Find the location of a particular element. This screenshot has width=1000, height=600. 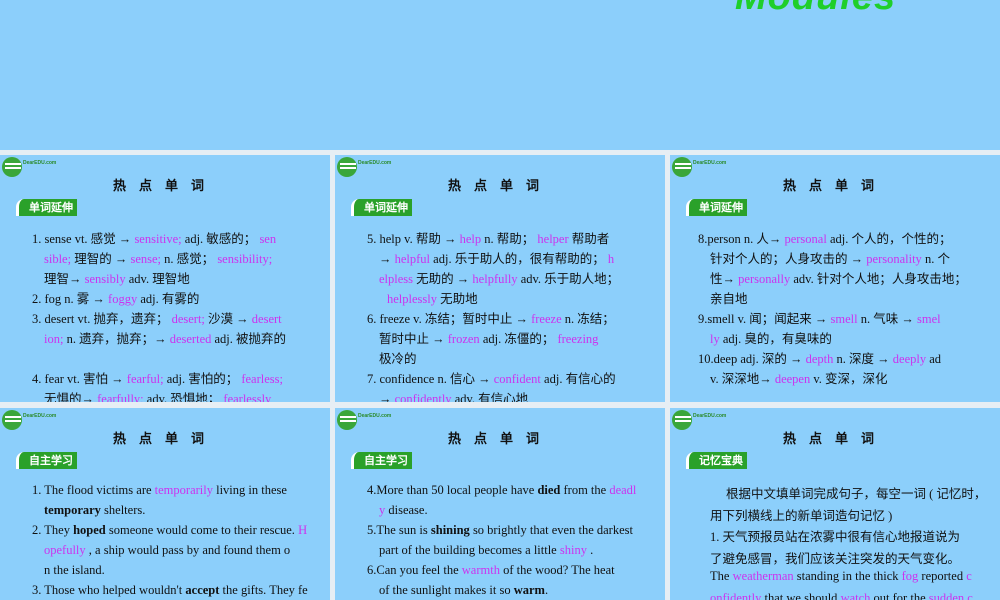

text-segment: 7. confidence n. 信心 → is located at coordinates (430, 379).